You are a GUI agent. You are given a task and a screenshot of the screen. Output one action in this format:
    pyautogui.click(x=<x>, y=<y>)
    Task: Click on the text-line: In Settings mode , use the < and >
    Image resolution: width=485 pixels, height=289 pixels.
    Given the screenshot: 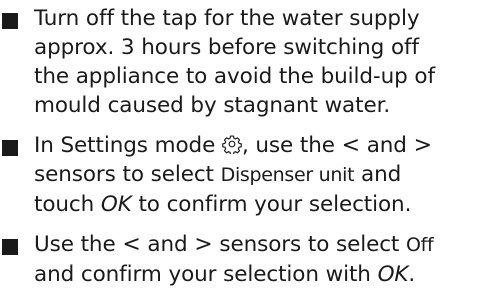 What is the action you would take?
    pyautogui.click(x=259, y=145)
    